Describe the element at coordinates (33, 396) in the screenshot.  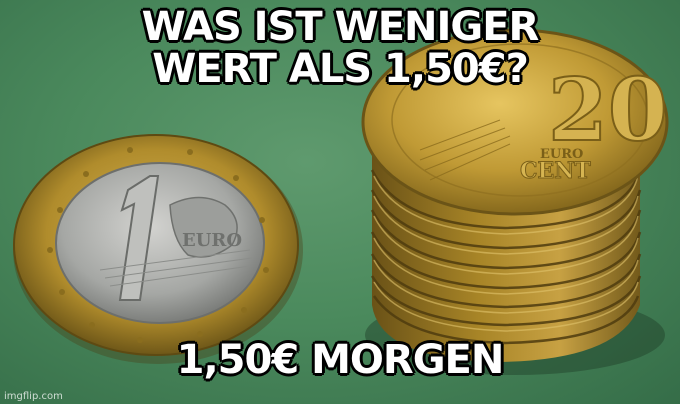
I see `imgflip-watermark: imgflip.com` at that location.